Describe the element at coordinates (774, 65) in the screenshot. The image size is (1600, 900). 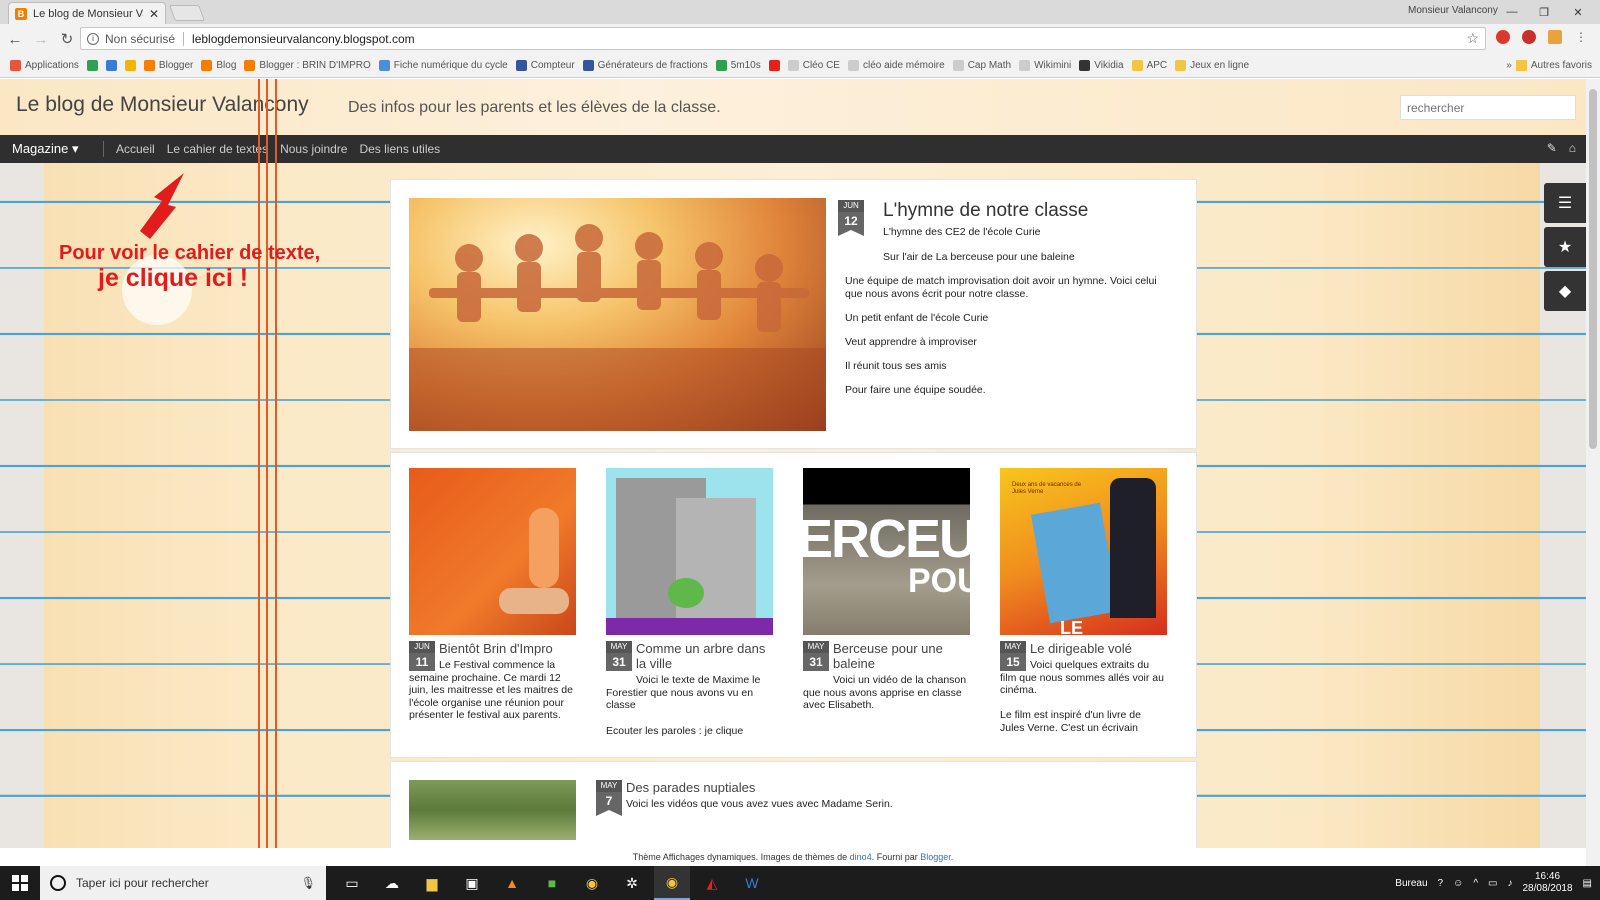
I see `bookmark-youtube` at that location.